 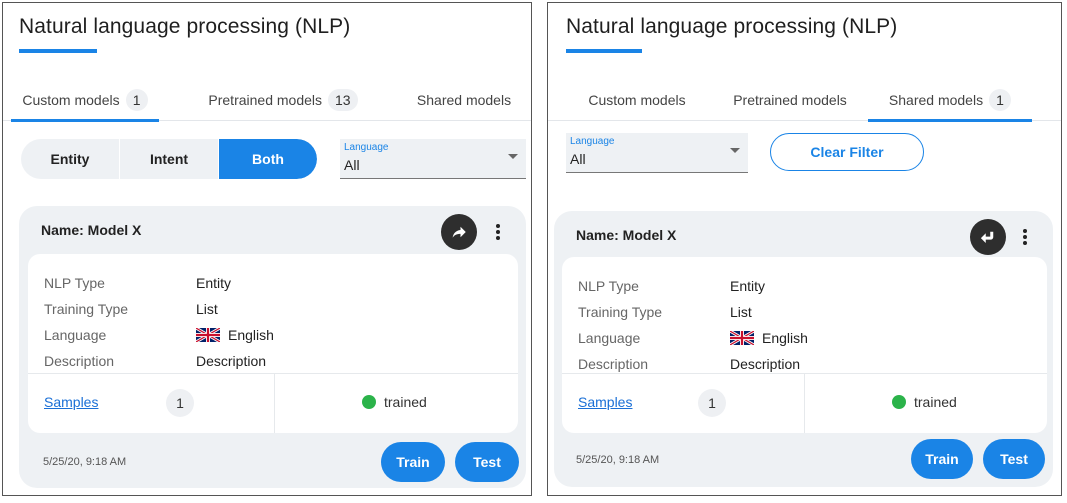 I want to click on segment-both: Both, so click(x=267, y=159).